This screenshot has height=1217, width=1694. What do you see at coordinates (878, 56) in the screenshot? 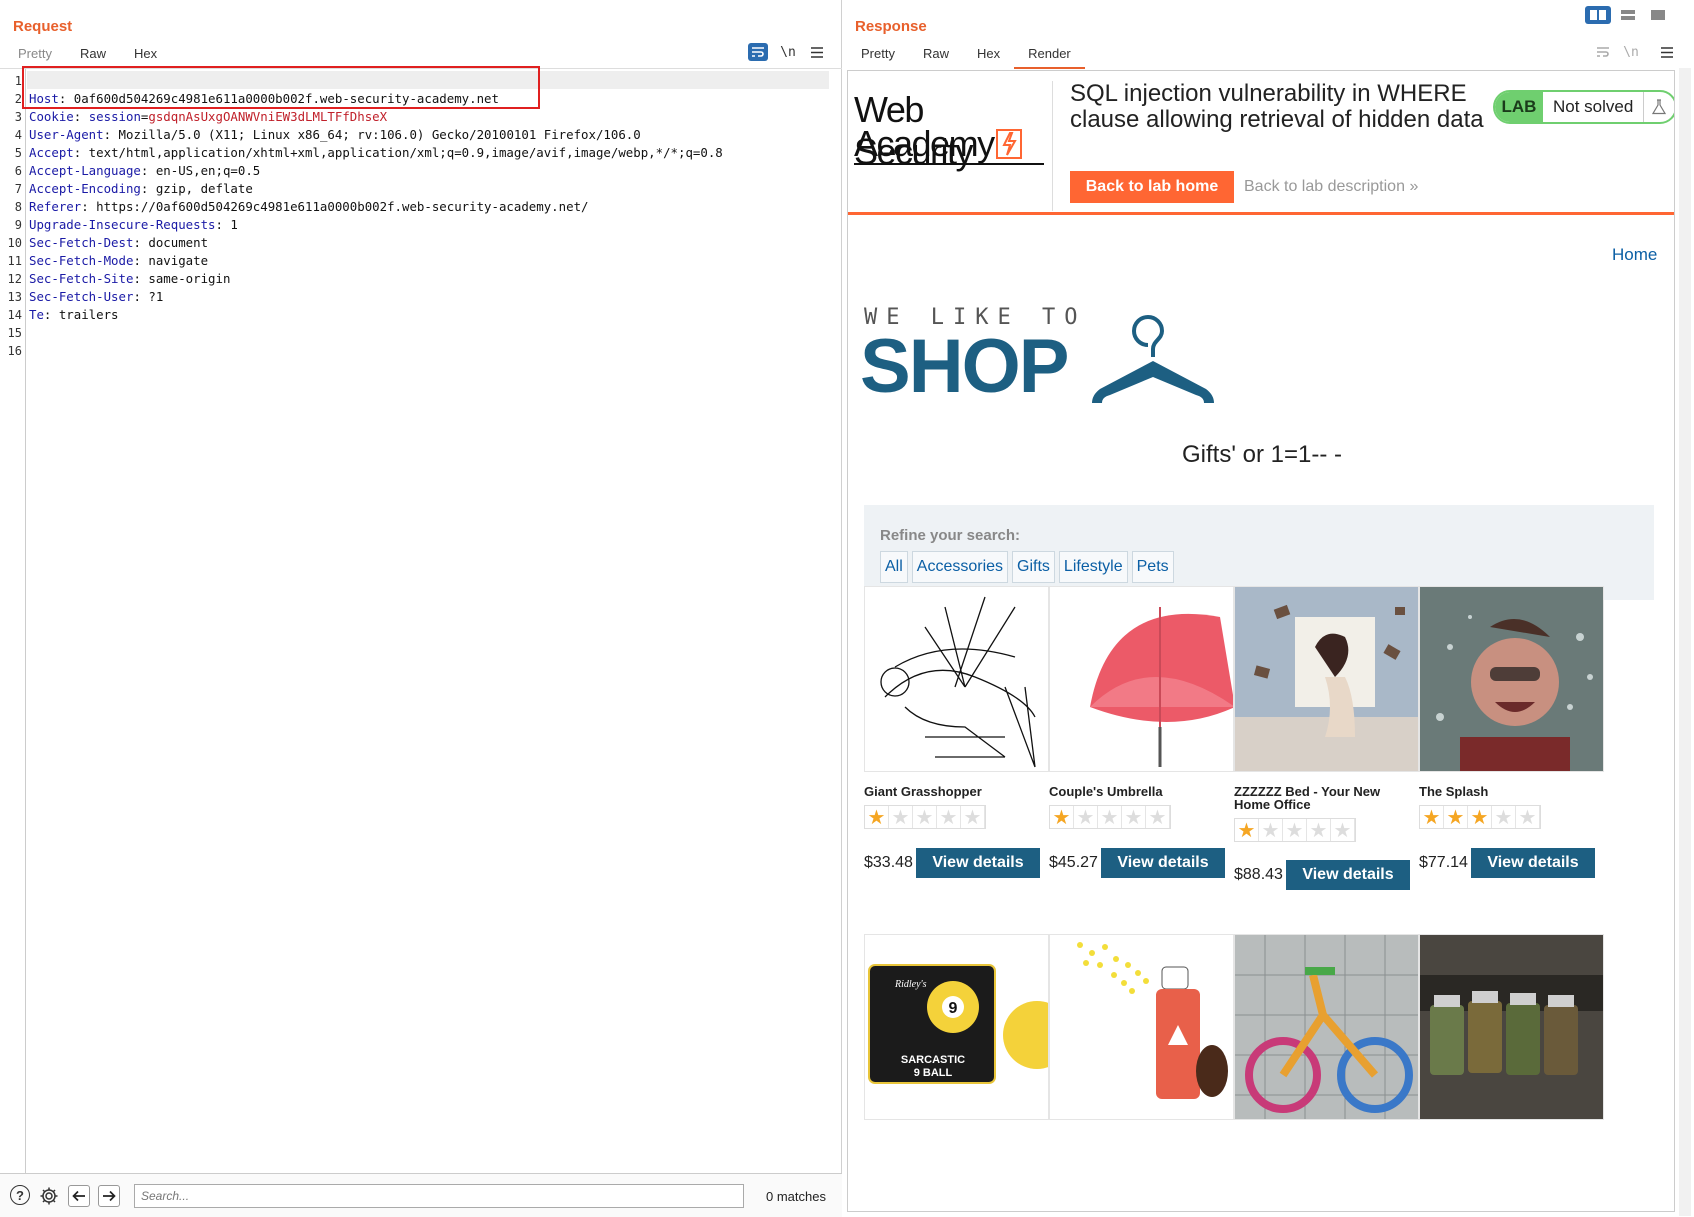
I see `tab-pretty: Pretty` at bounding box center [878, 56].